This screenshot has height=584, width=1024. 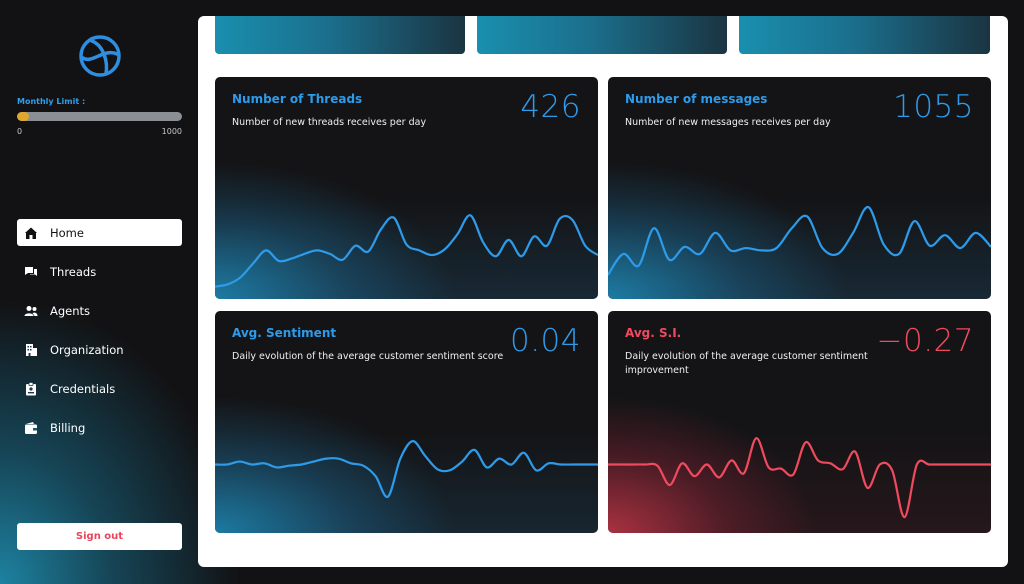 What do you see at coordinates (171, 131) in the screenshot?
I see `monthly-limit-max: 1000` at bounding box center [171, 131].